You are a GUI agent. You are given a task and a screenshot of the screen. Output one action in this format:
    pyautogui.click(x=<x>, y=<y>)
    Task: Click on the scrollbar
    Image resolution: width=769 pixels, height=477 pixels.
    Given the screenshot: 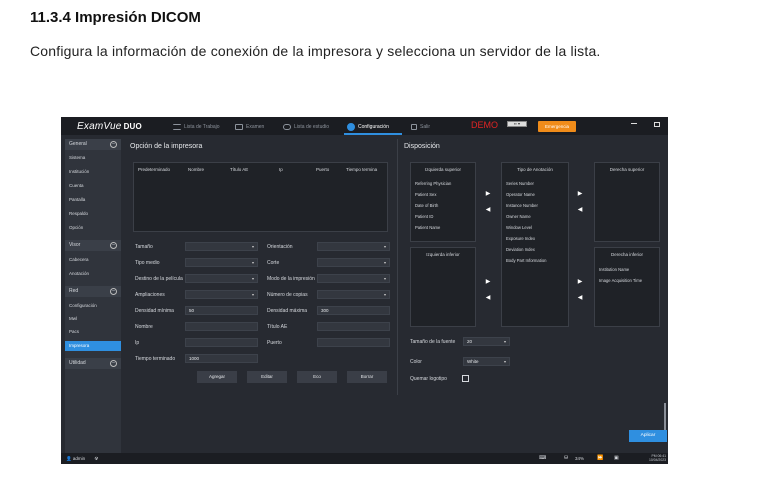 What is the action you would take?
    pyautogui.click(x=665, y=417)
    